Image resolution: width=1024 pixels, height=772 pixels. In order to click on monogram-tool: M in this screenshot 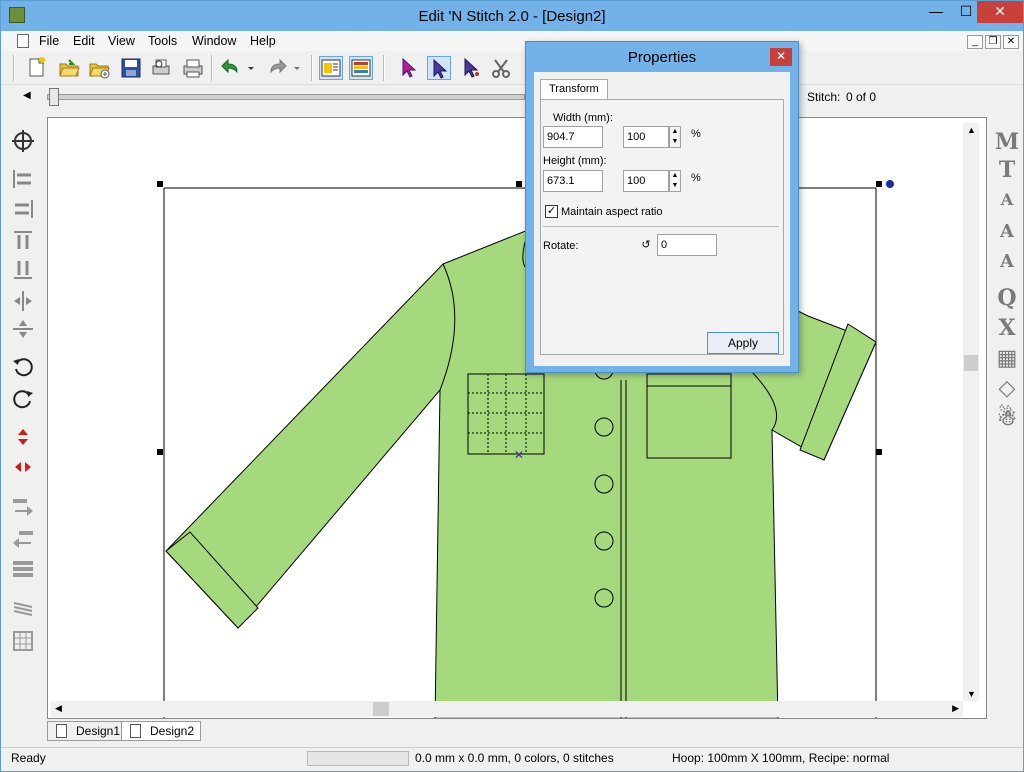, I will do `click(1007, 142)`.